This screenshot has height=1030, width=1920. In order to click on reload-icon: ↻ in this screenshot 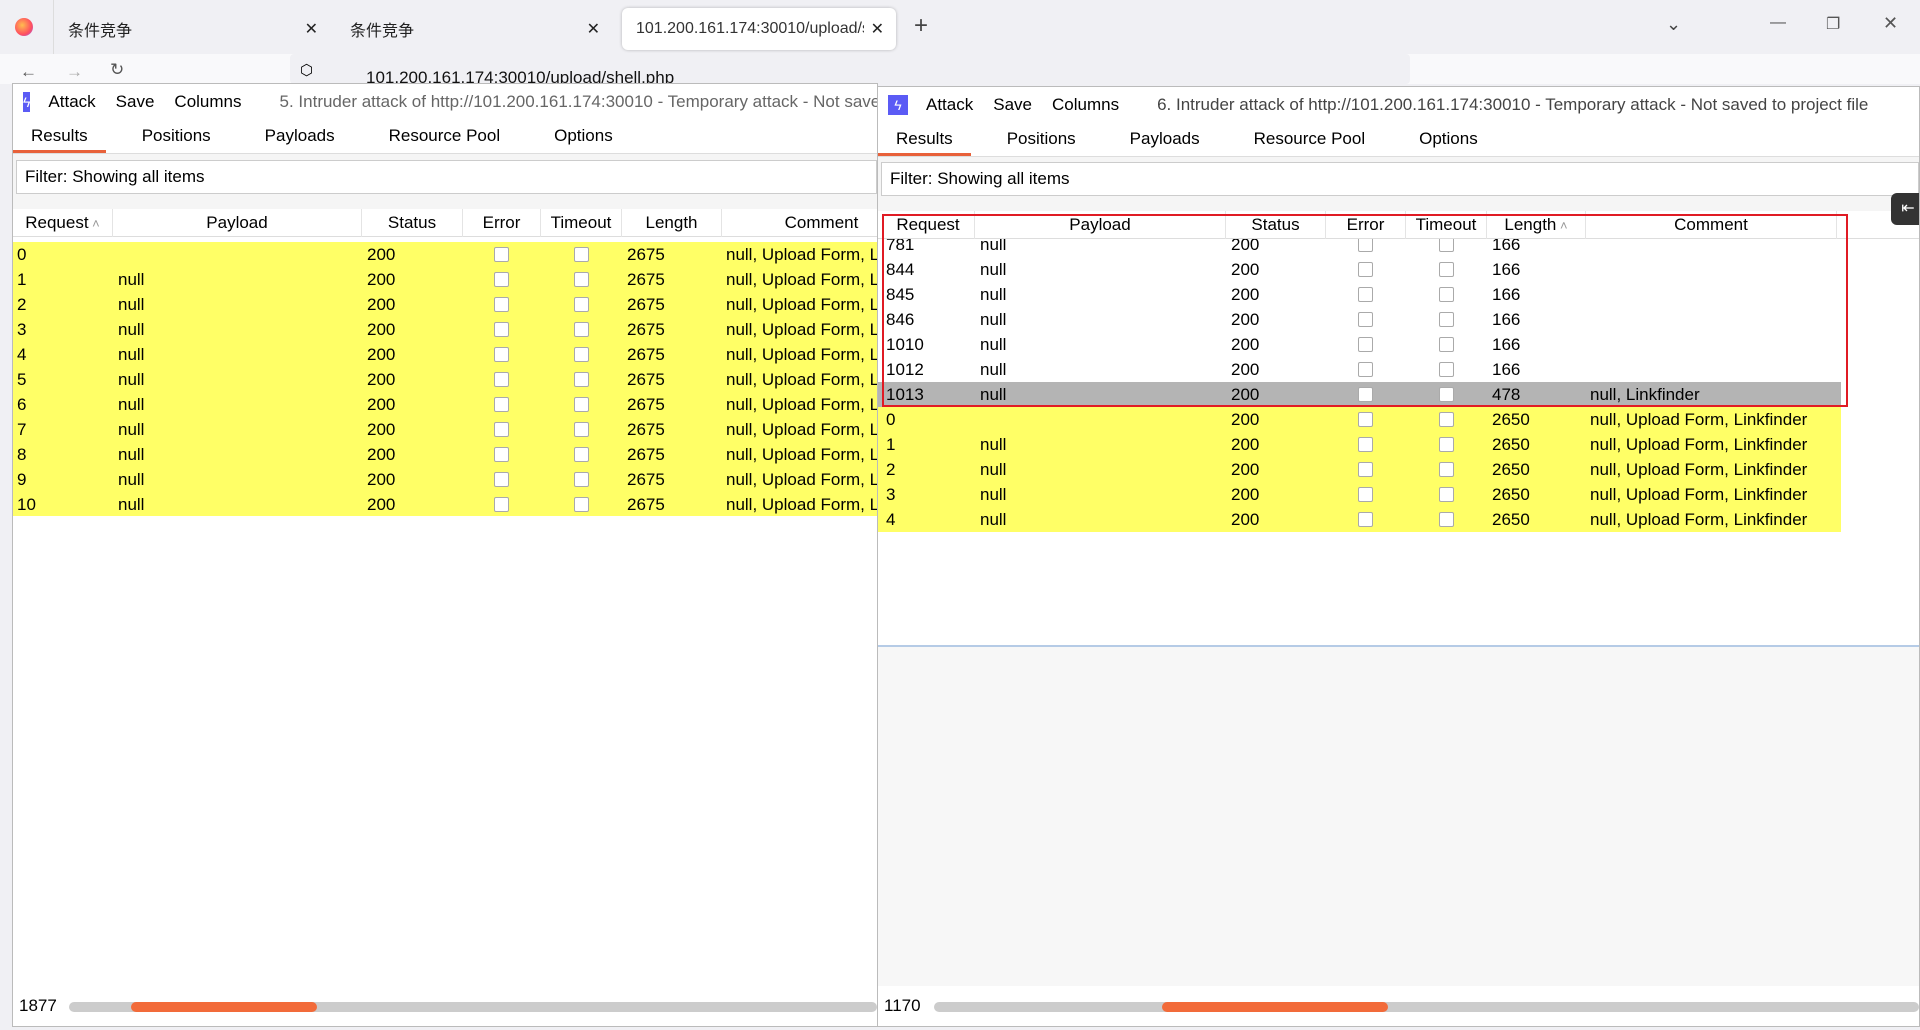, I will do `click(117, 70)`.